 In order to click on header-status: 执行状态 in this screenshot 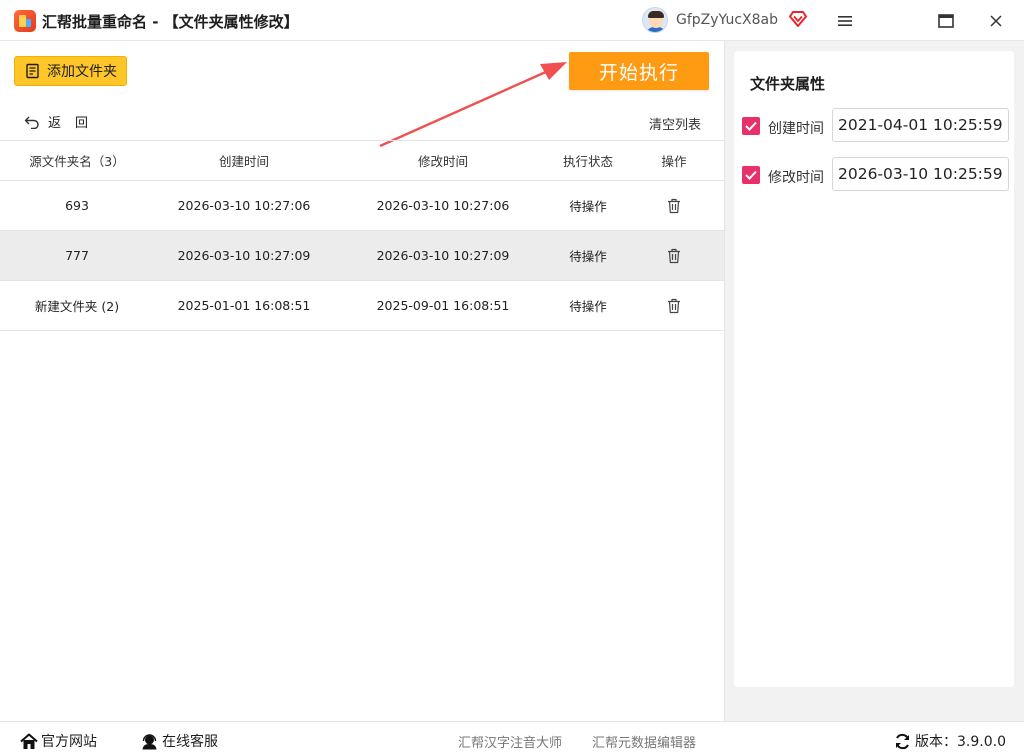, I will do `click(587, 161)`.